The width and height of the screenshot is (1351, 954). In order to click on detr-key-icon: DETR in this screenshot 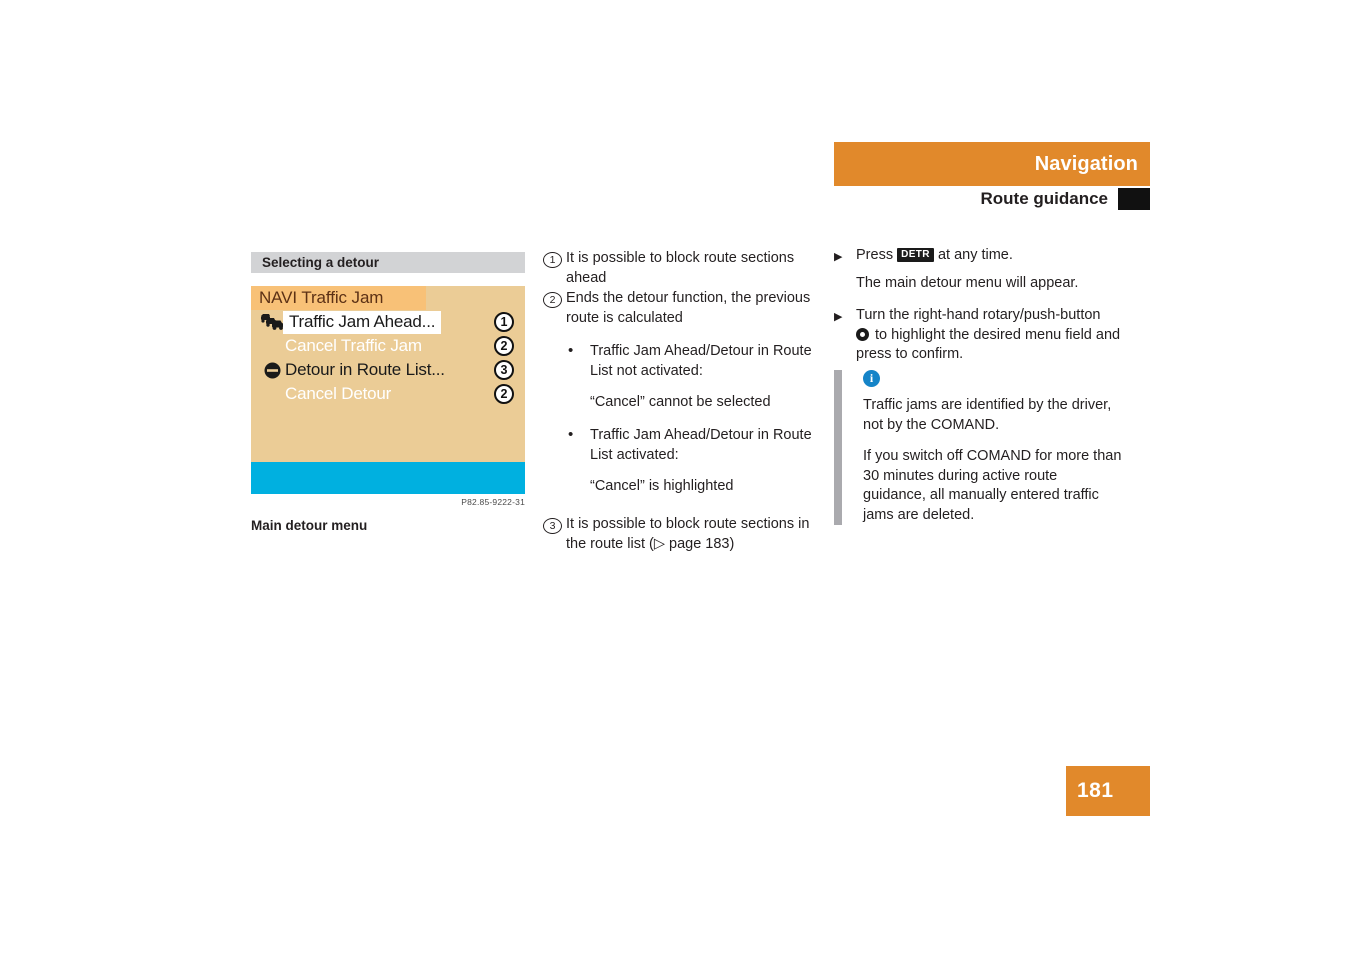, I will do `click(915, 255)`.